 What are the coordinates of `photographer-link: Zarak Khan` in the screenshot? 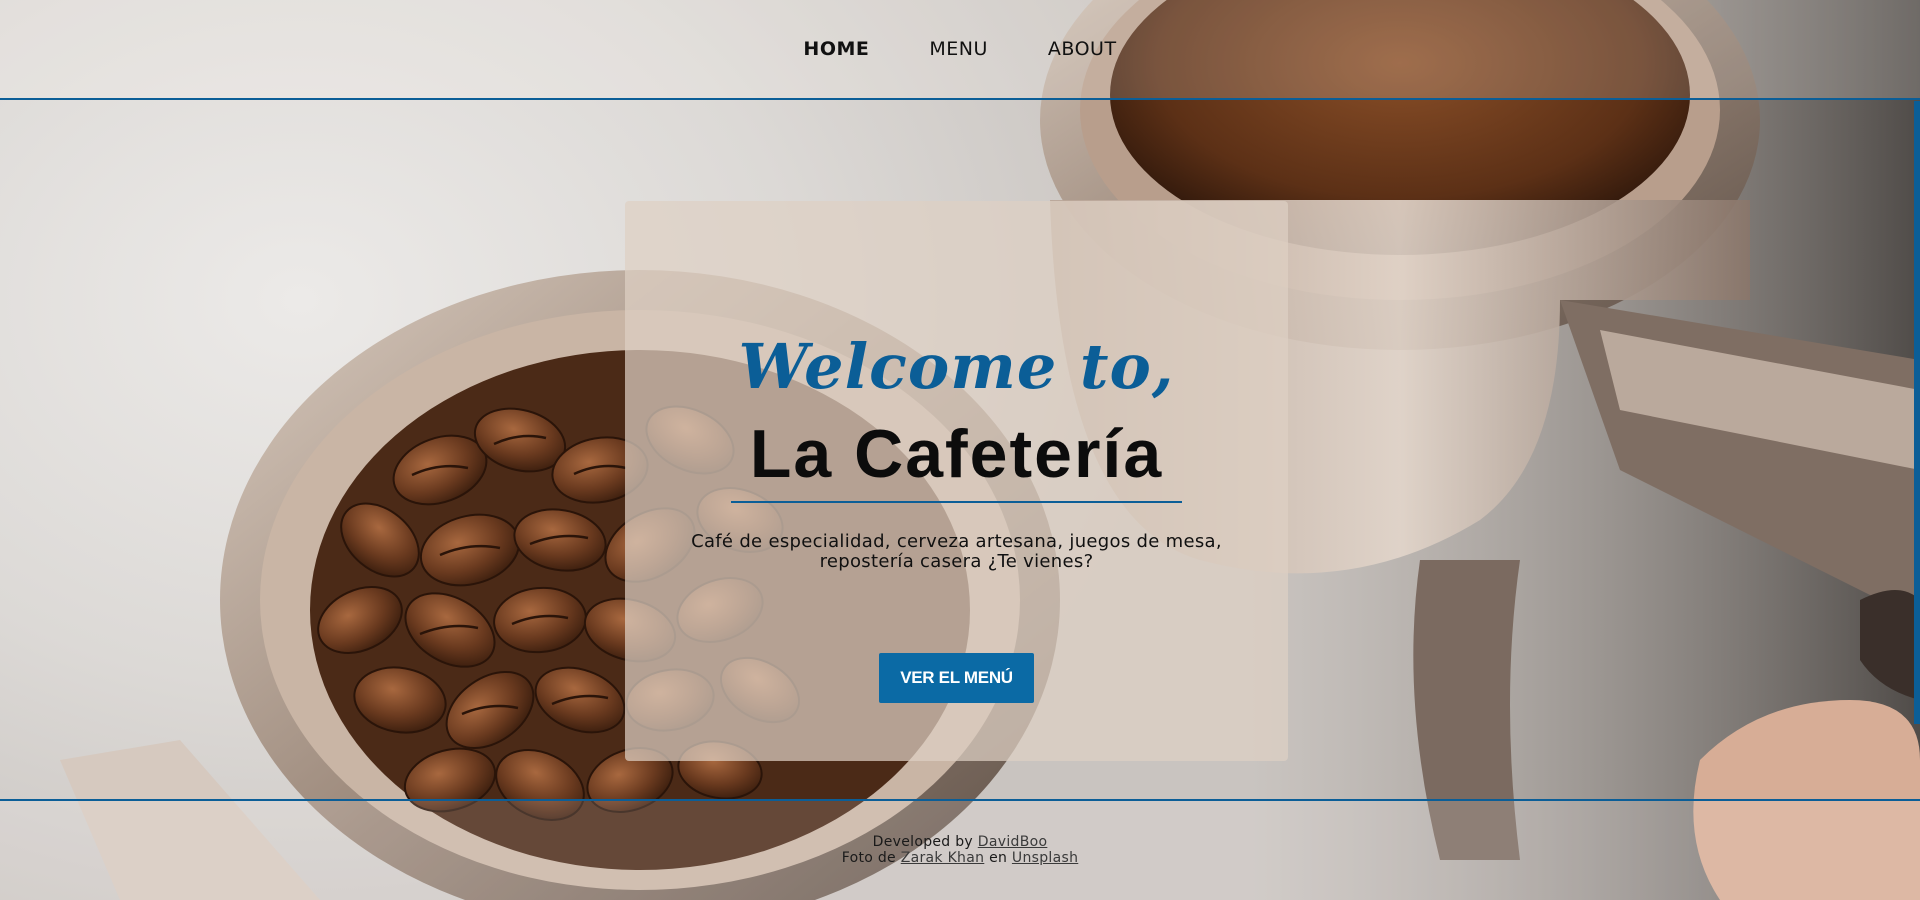 It's located at (943, 858).